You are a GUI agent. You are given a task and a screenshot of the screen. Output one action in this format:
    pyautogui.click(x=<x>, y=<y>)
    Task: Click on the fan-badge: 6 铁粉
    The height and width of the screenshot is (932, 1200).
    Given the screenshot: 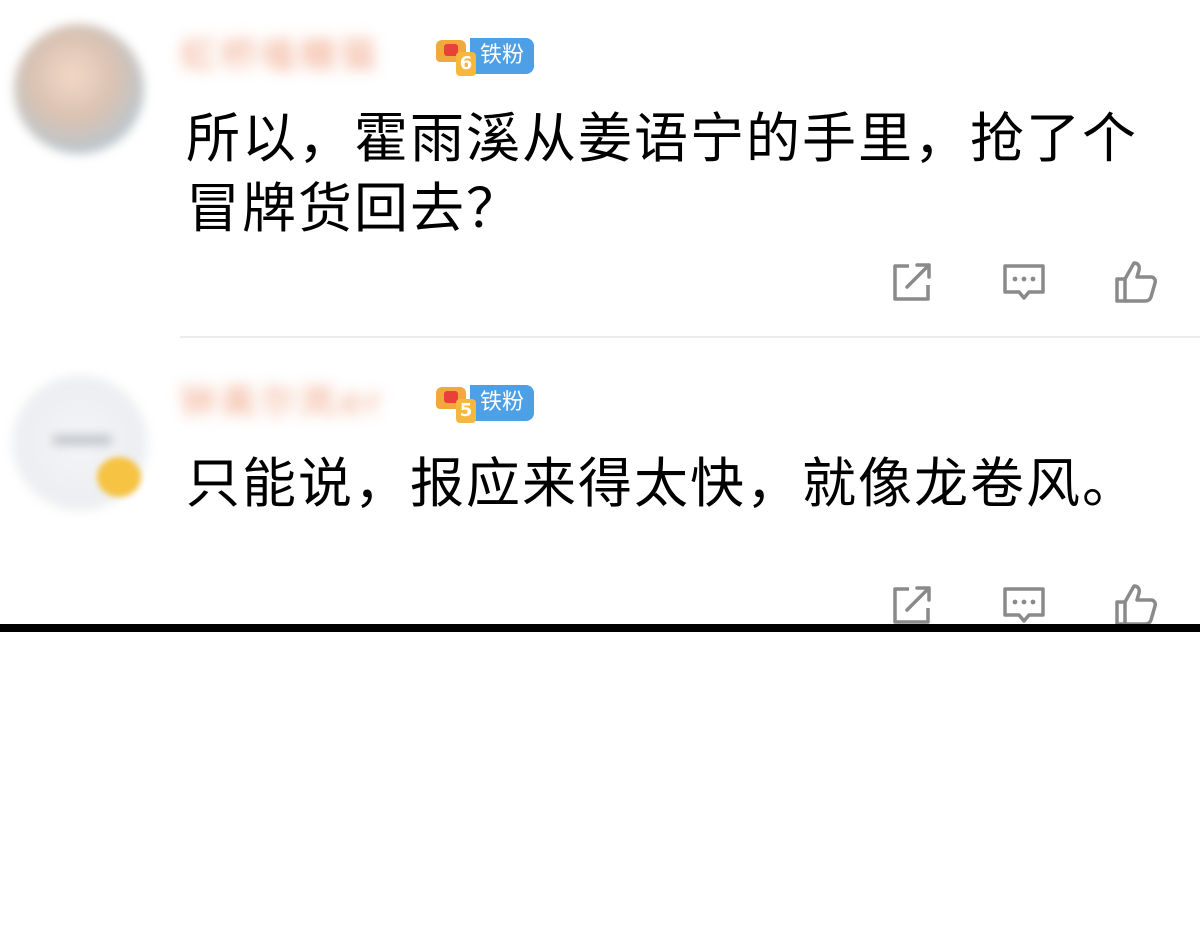 What is the action you would take?
    pyautogui.click(x=482, y=56)
    